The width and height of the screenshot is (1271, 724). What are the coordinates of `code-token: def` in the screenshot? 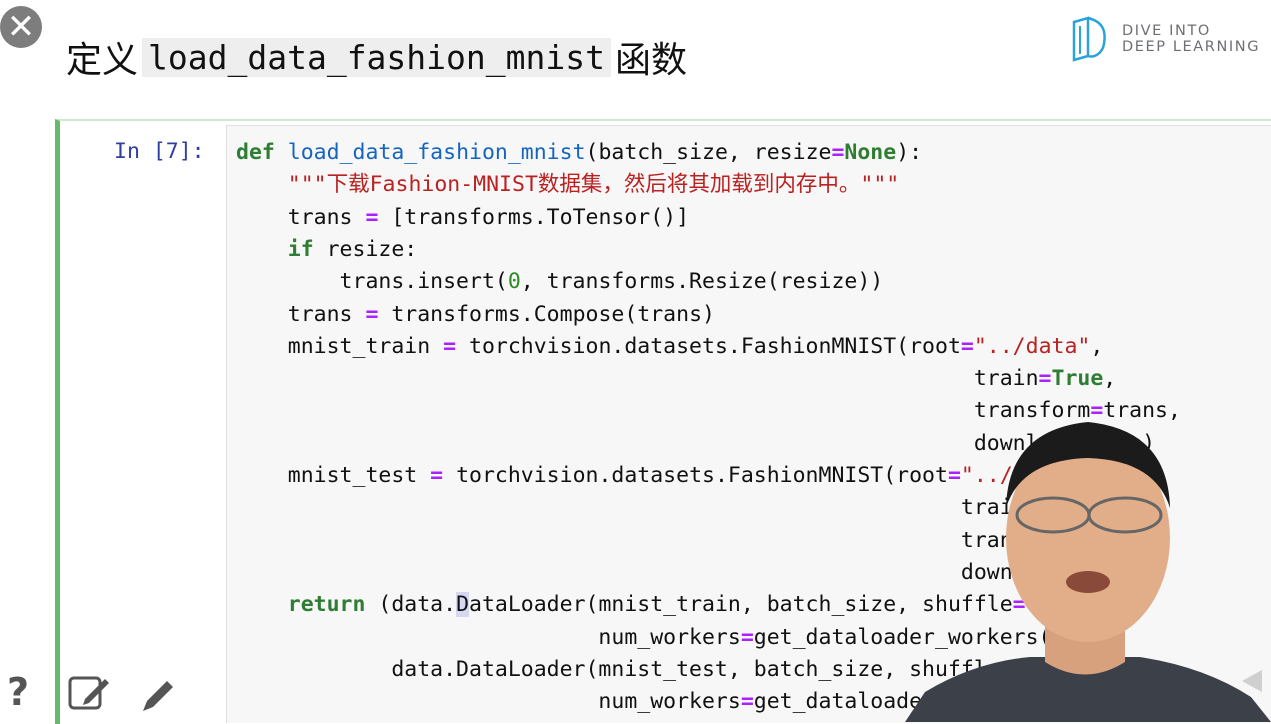 It's located at (255, 152).